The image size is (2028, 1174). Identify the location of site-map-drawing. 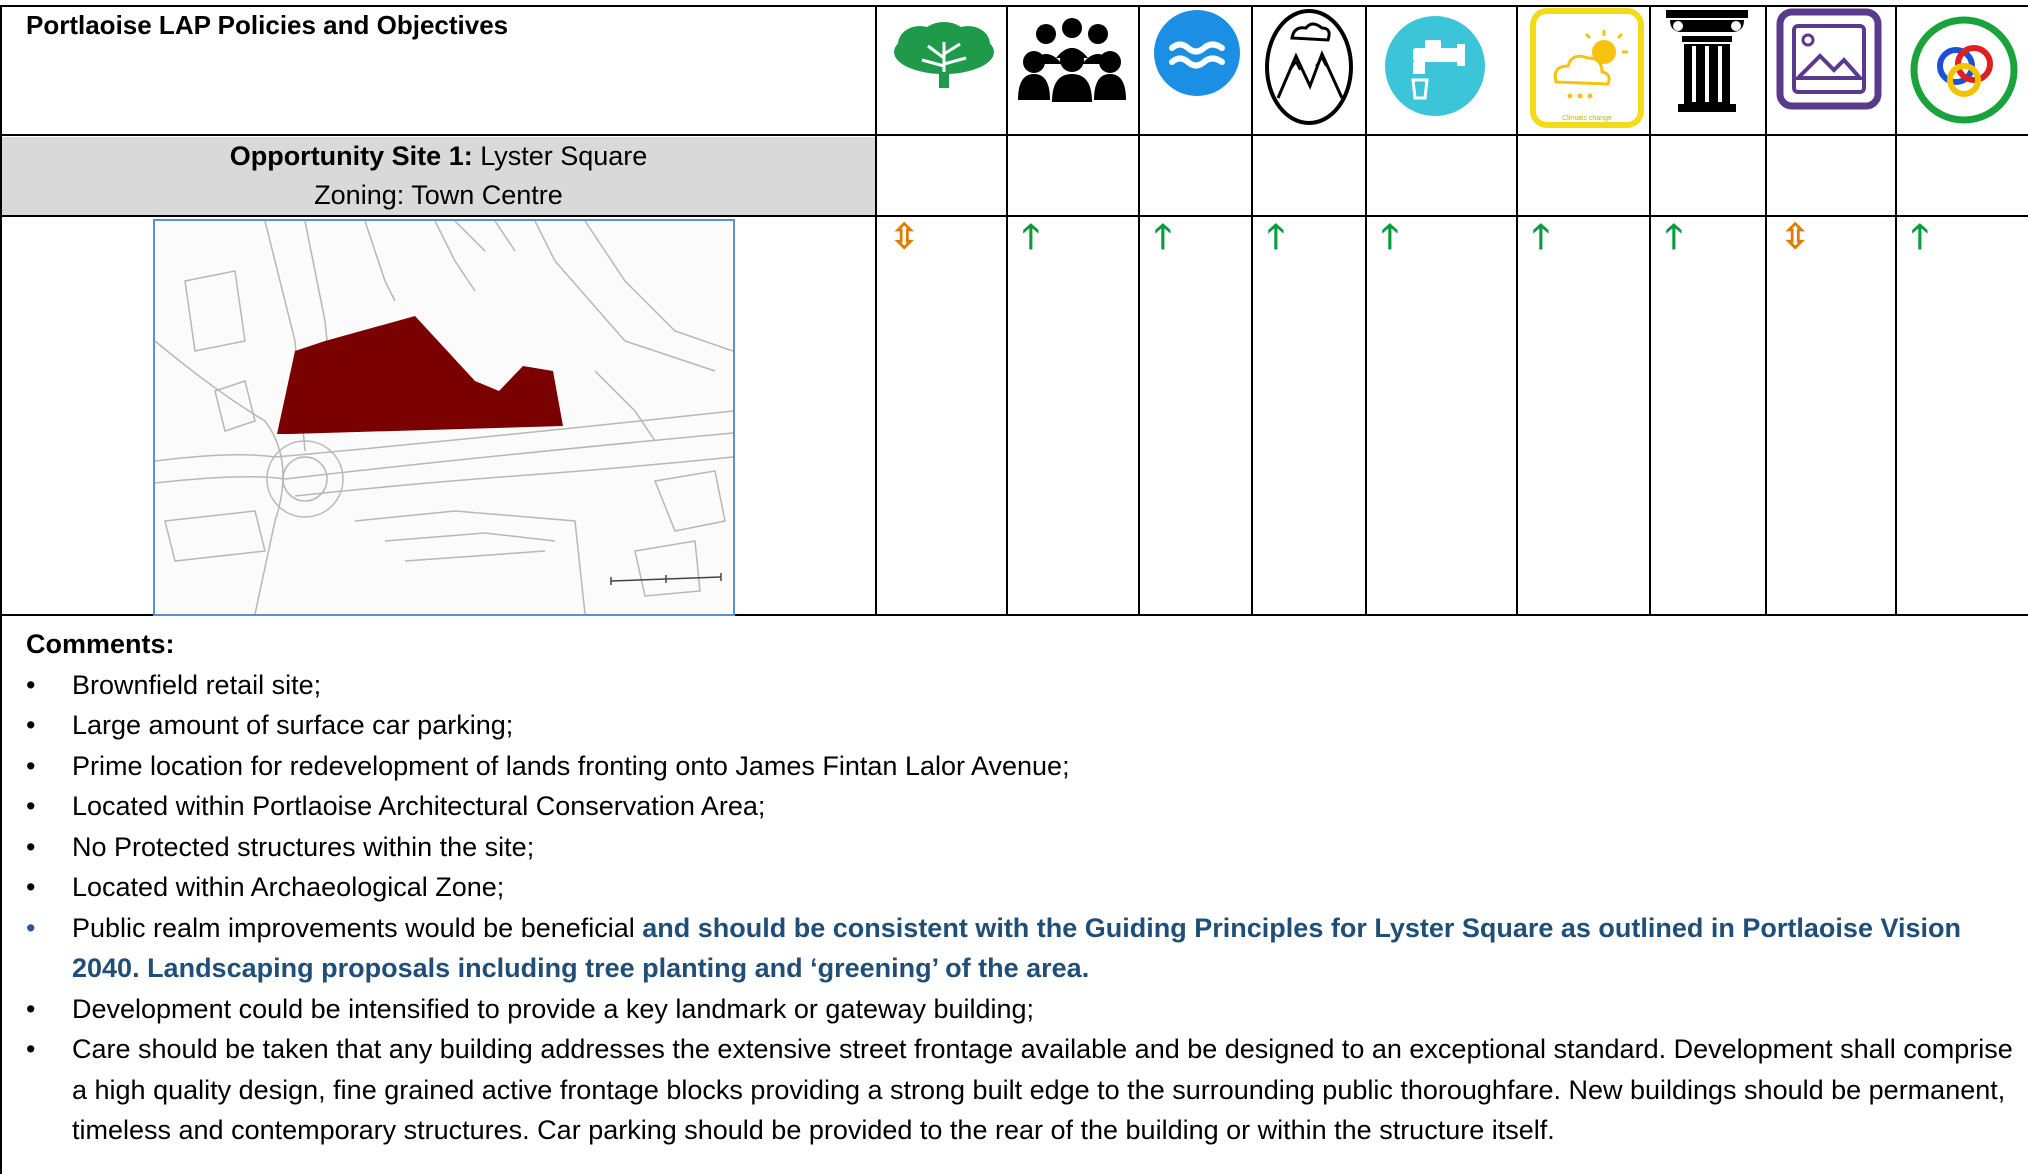
(444, 417).